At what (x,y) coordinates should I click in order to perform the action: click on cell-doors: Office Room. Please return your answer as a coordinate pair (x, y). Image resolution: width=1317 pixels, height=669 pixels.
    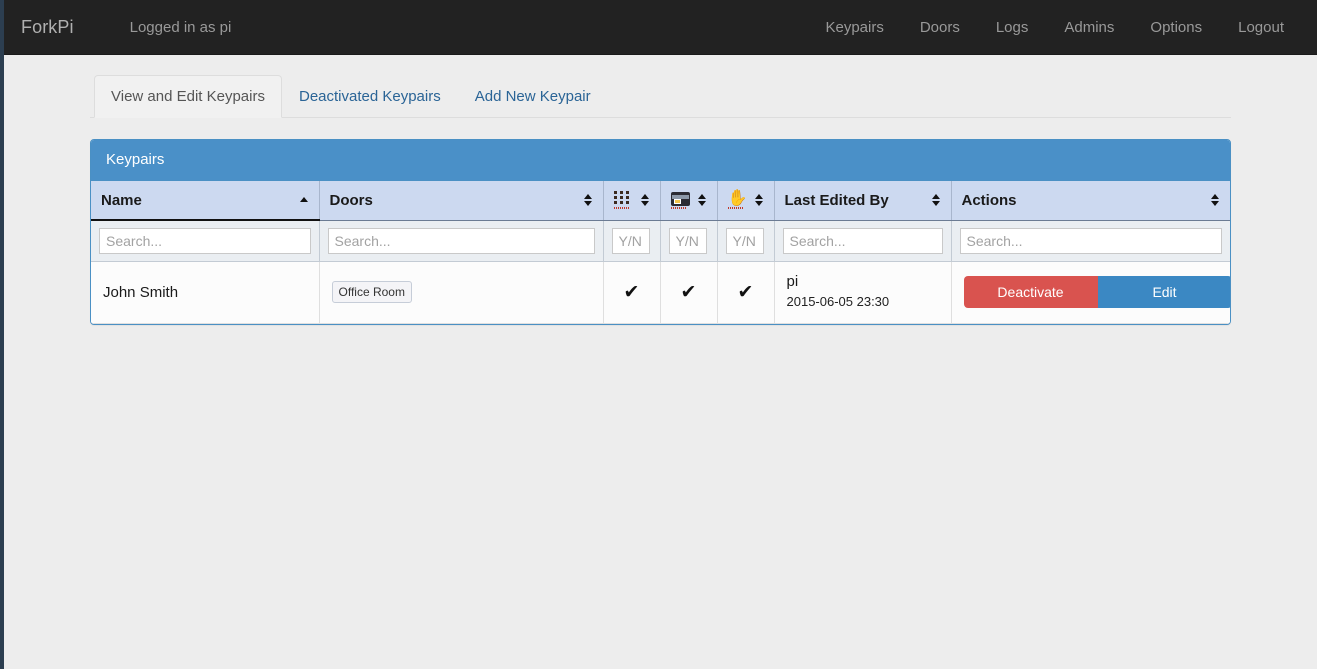
    Looking at the image, I should click on (460, 292).